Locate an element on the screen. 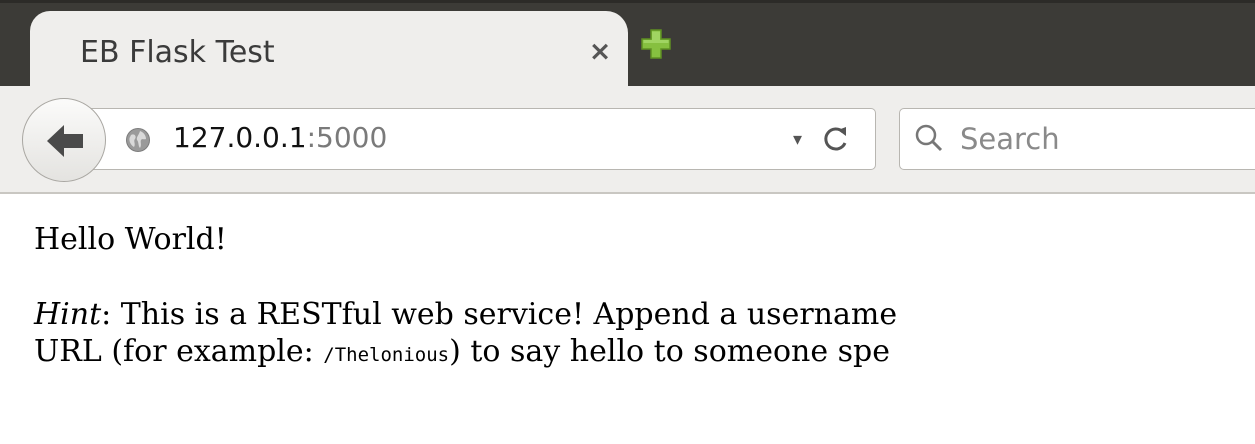 The width and height of the screenshot is (1255, 444). tab-eb-flask-test: EB Flask Test × is located at coordinates (329, 48).